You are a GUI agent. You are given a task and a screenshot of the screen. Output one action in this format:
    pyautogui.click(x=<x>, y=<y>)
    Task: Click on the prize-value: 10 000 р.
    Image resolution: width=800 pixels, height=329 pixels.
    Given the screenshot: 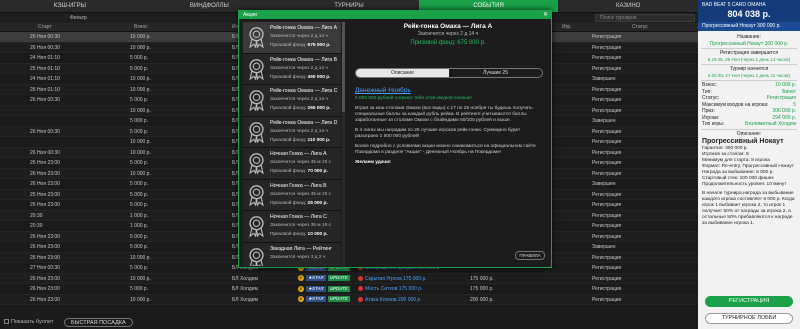 What is the action you would take?
    pyautogui.click(x=317, y=234)
    